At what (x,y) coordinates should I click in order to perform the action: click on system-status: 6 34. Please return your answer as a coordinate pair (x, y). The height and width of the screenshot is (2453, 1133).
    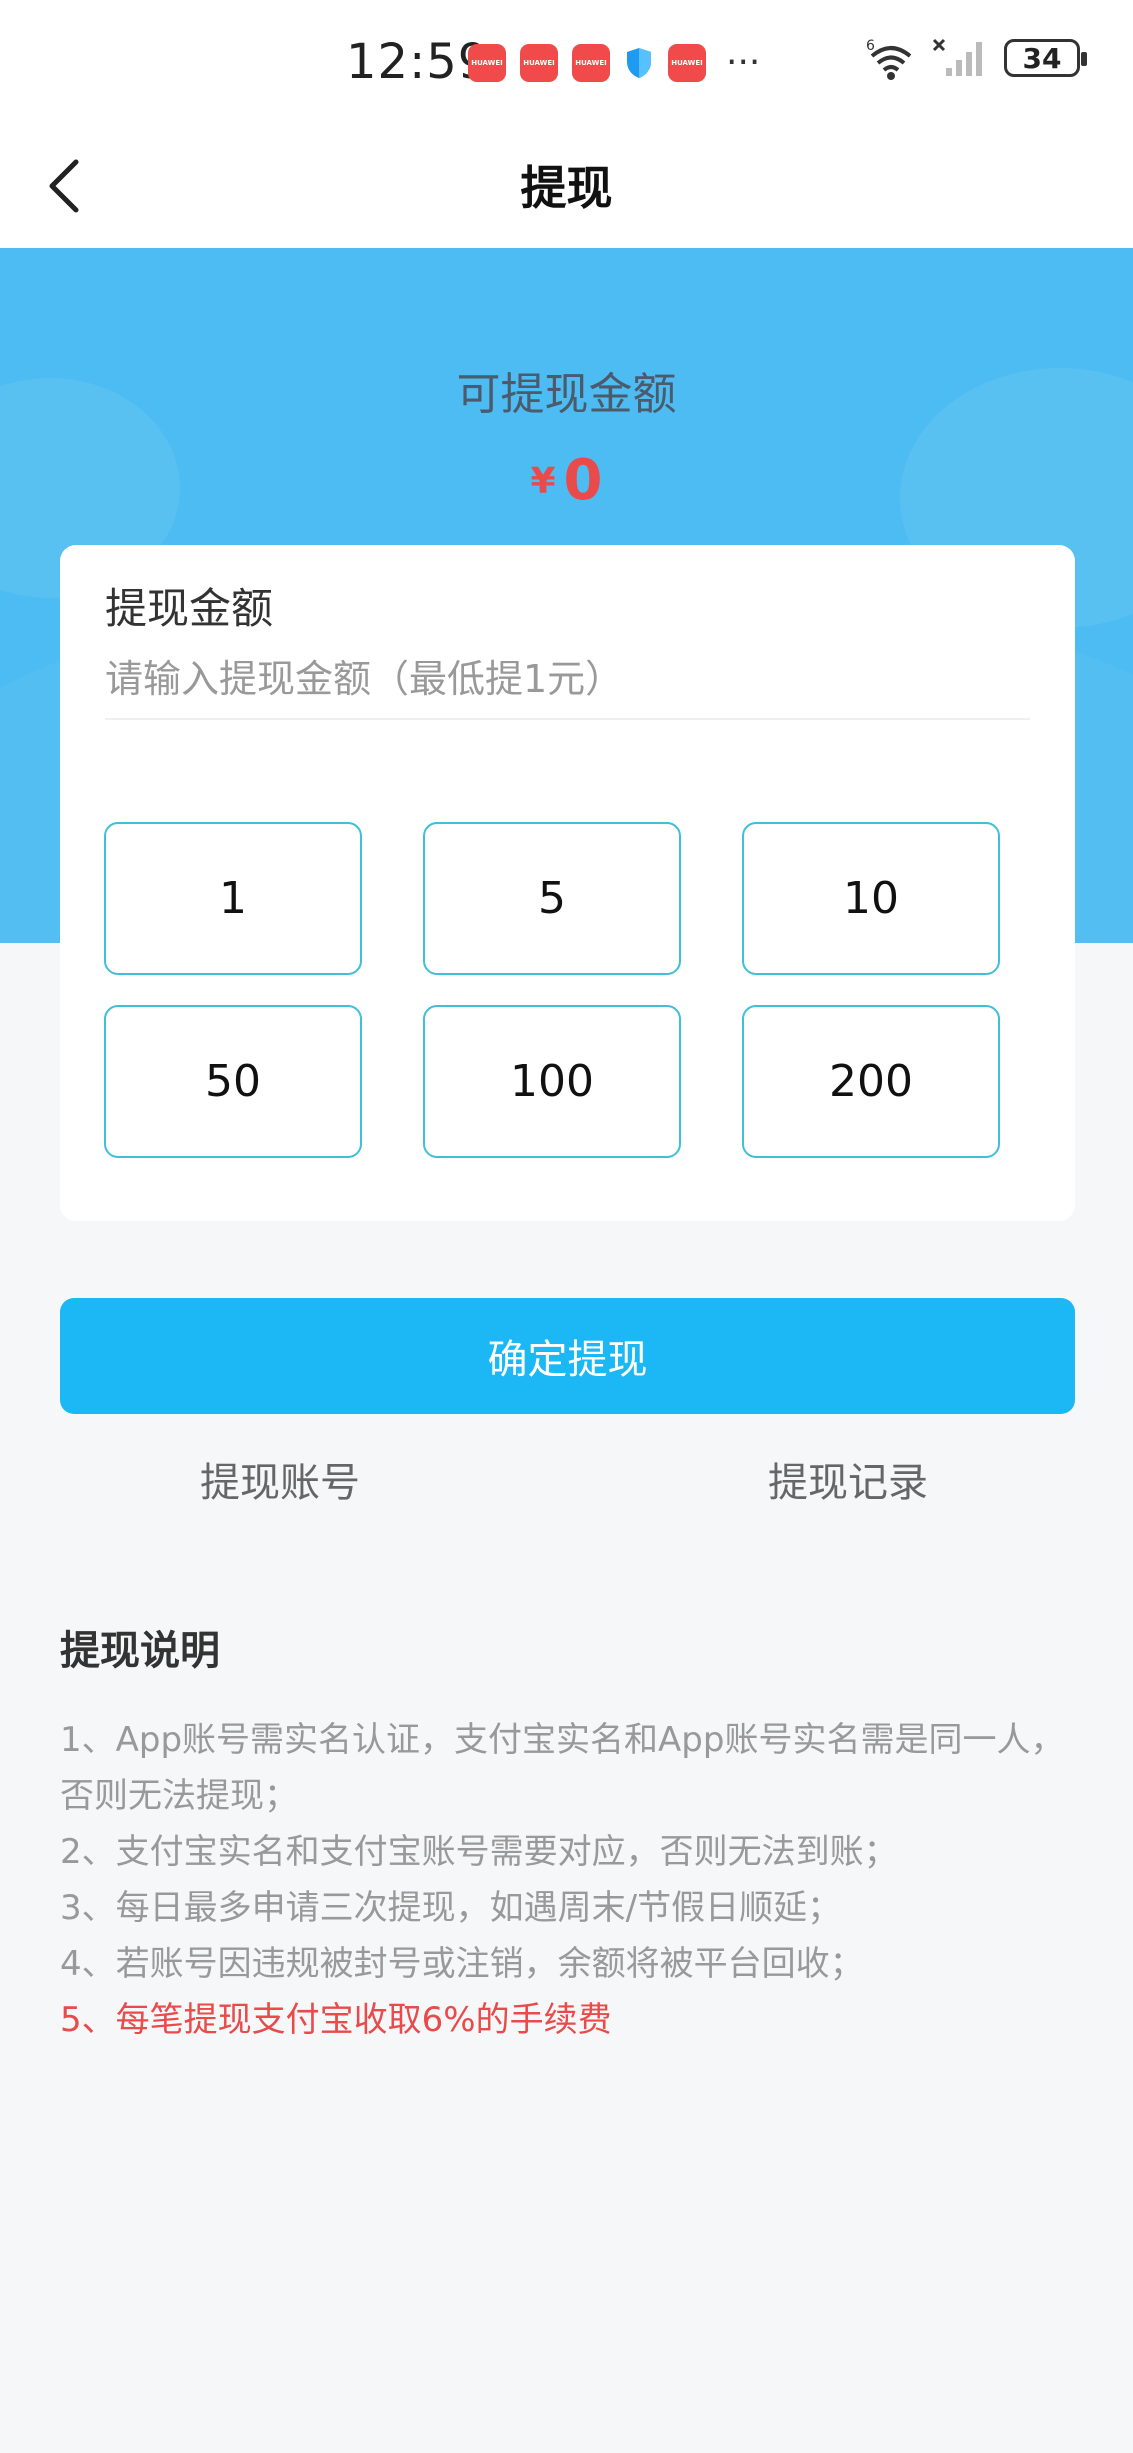
    Looking at the image, I should click on (976, 58).